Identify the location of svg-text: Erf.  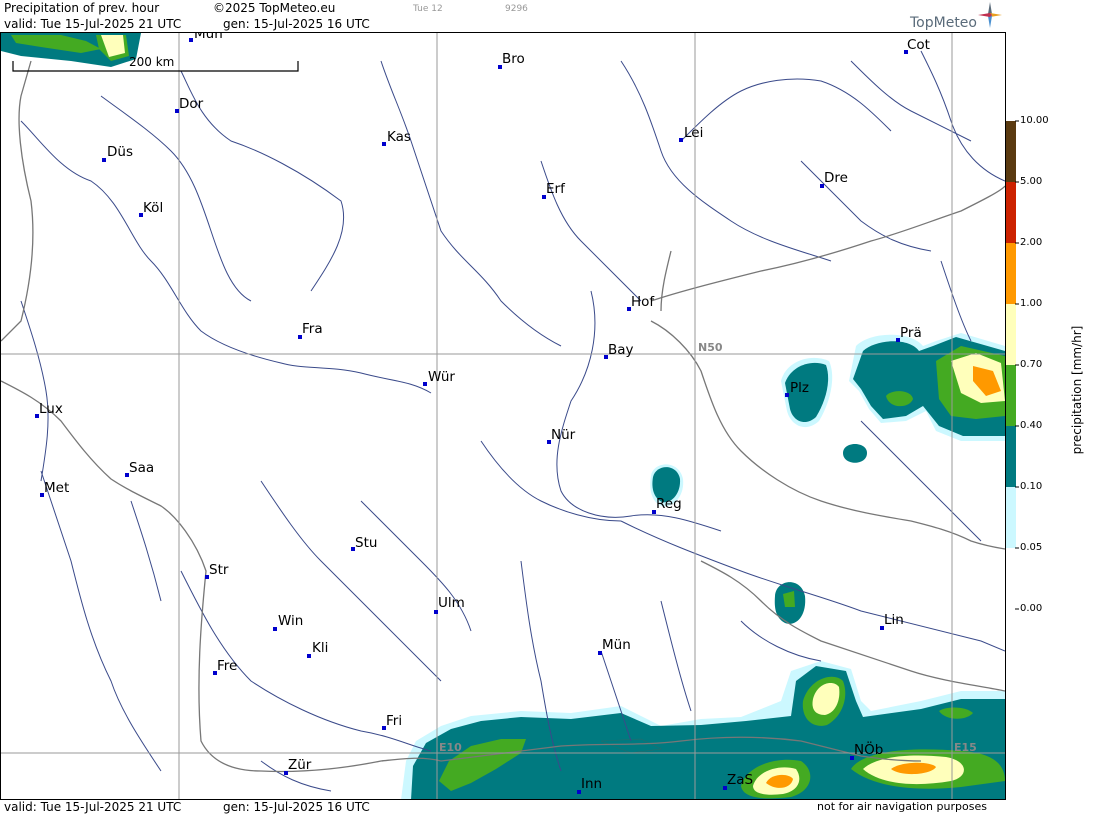
(556, 189).